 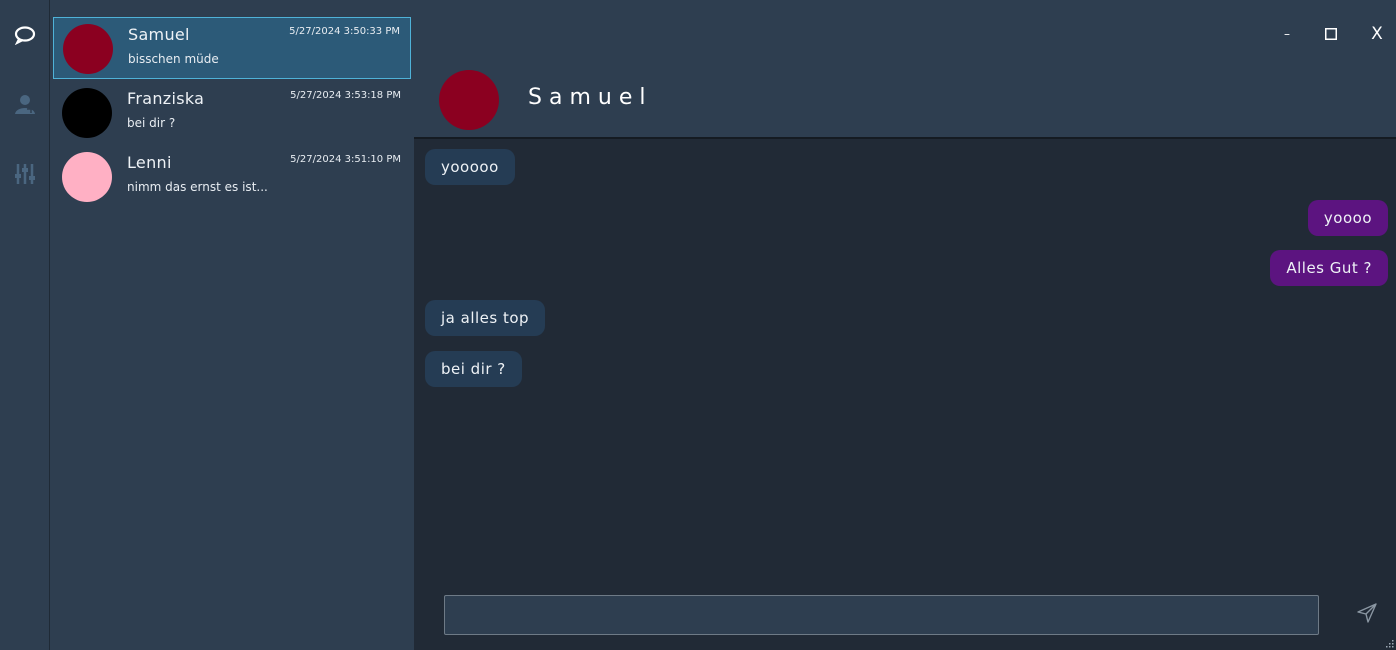 What do you see at coordinates (173, 59) in the screenshot?
I see `message-preview: bisschen müde` at bounding box center [173, 59].